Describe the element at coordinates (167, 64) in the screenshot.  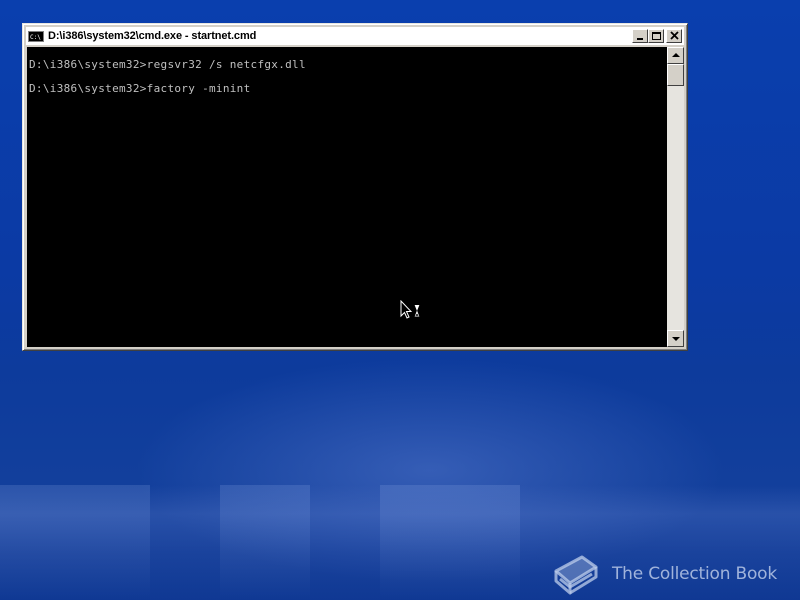
I see `console-line: D:\i386\system32>regsvr32 /s netcfgx.dll` at that location.